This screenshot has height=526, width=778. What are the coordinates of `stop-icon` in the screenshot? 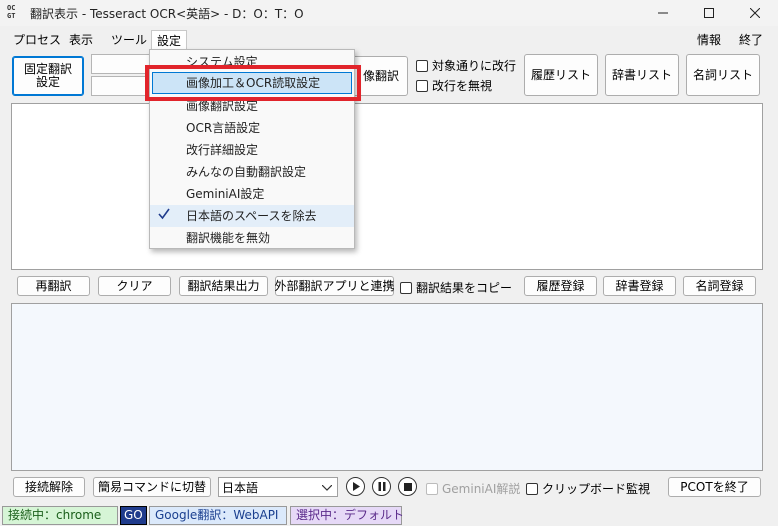 It's located at (407, 486).